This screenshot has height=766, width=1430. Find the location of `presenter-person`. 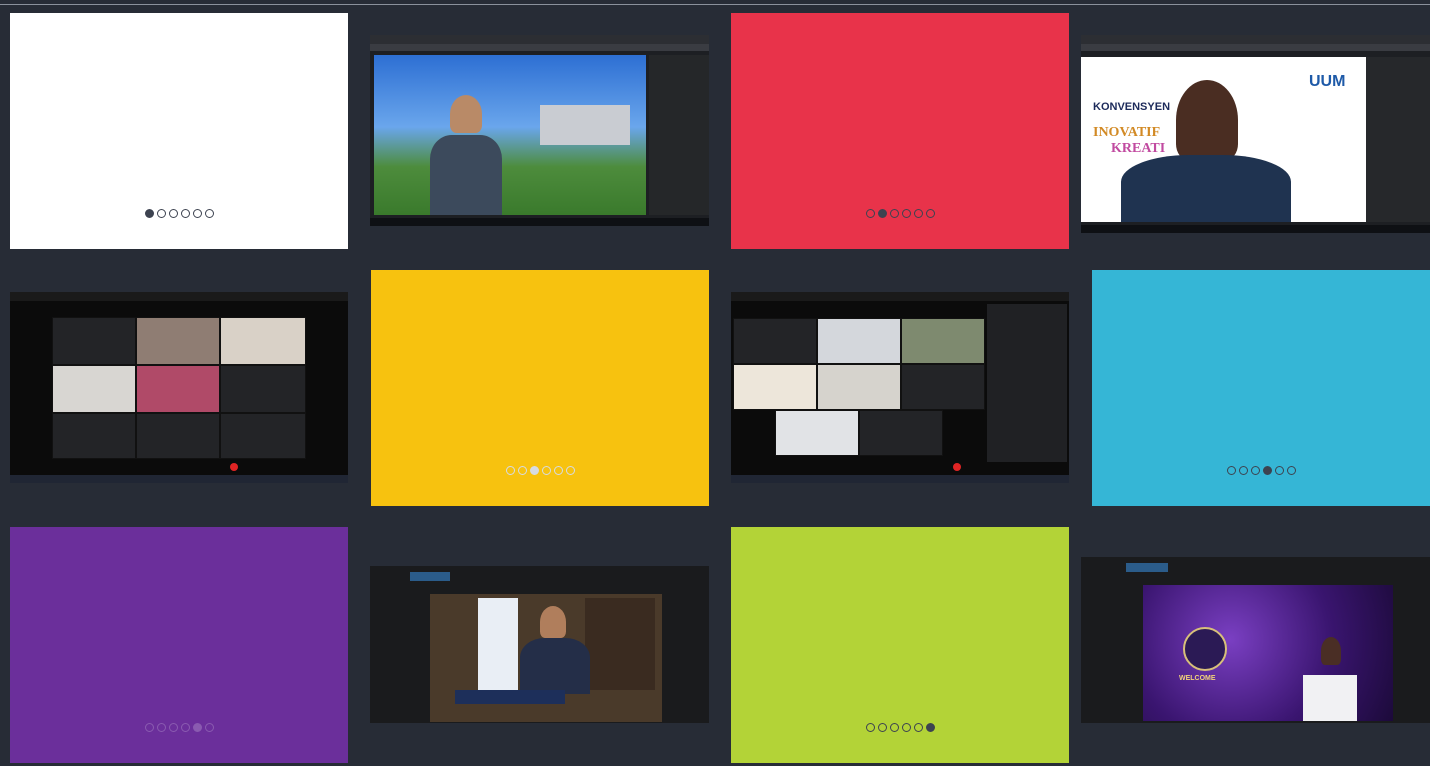

presenter-person is located at coordinates (553, 622).